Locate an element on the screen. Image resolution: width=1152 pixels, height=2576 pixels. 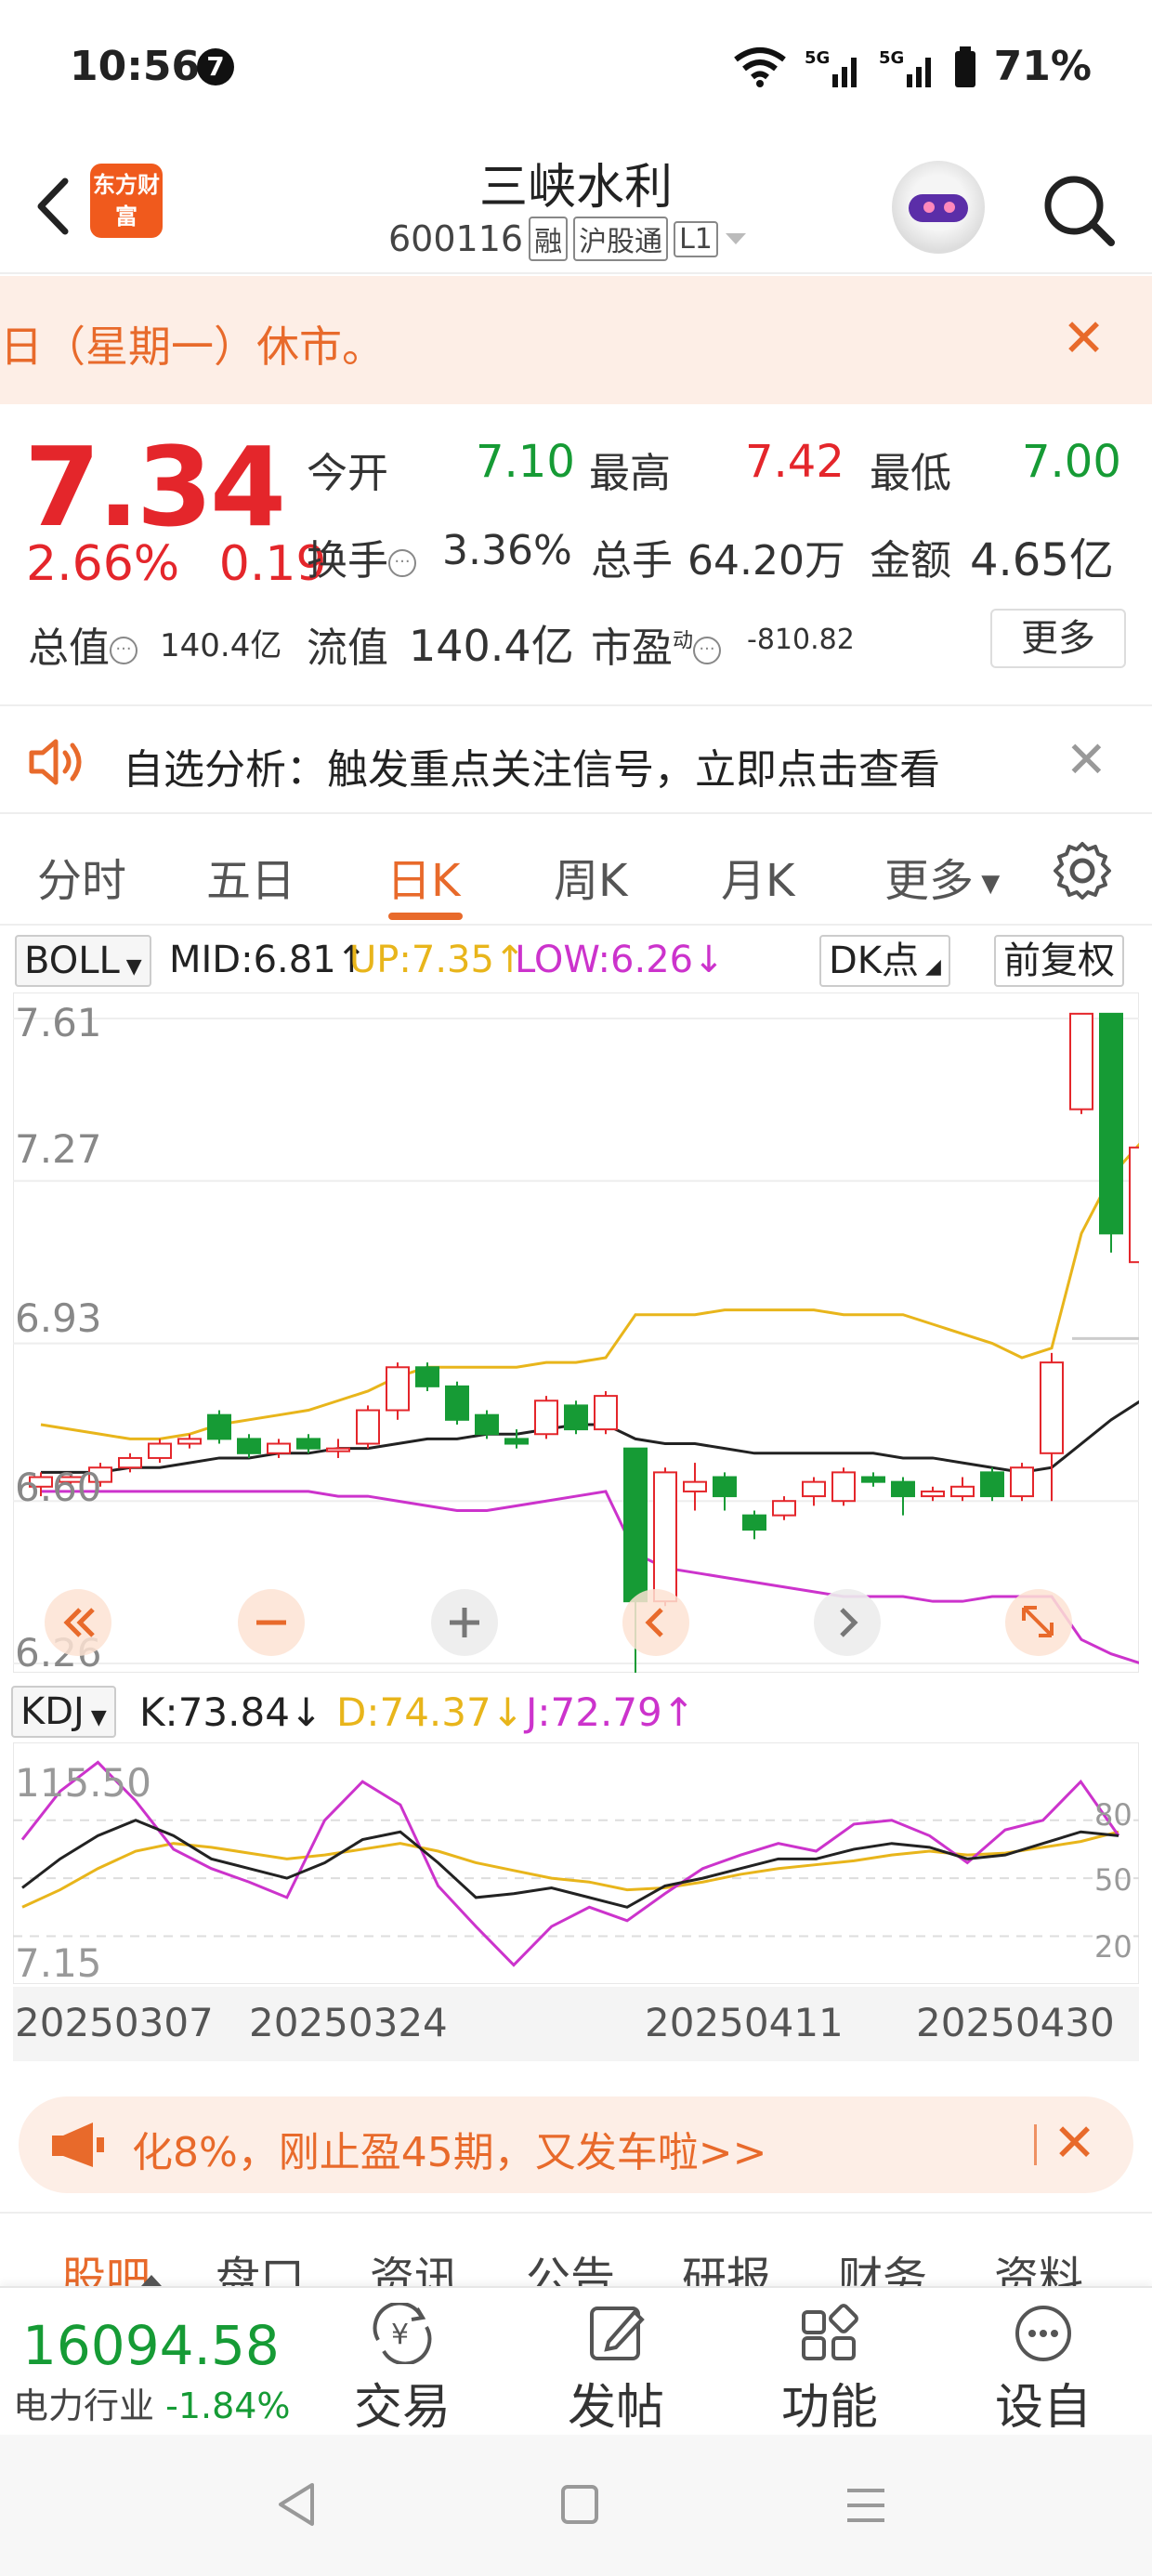
tab-daily-k: 日K is located at coordinates (423, 876).